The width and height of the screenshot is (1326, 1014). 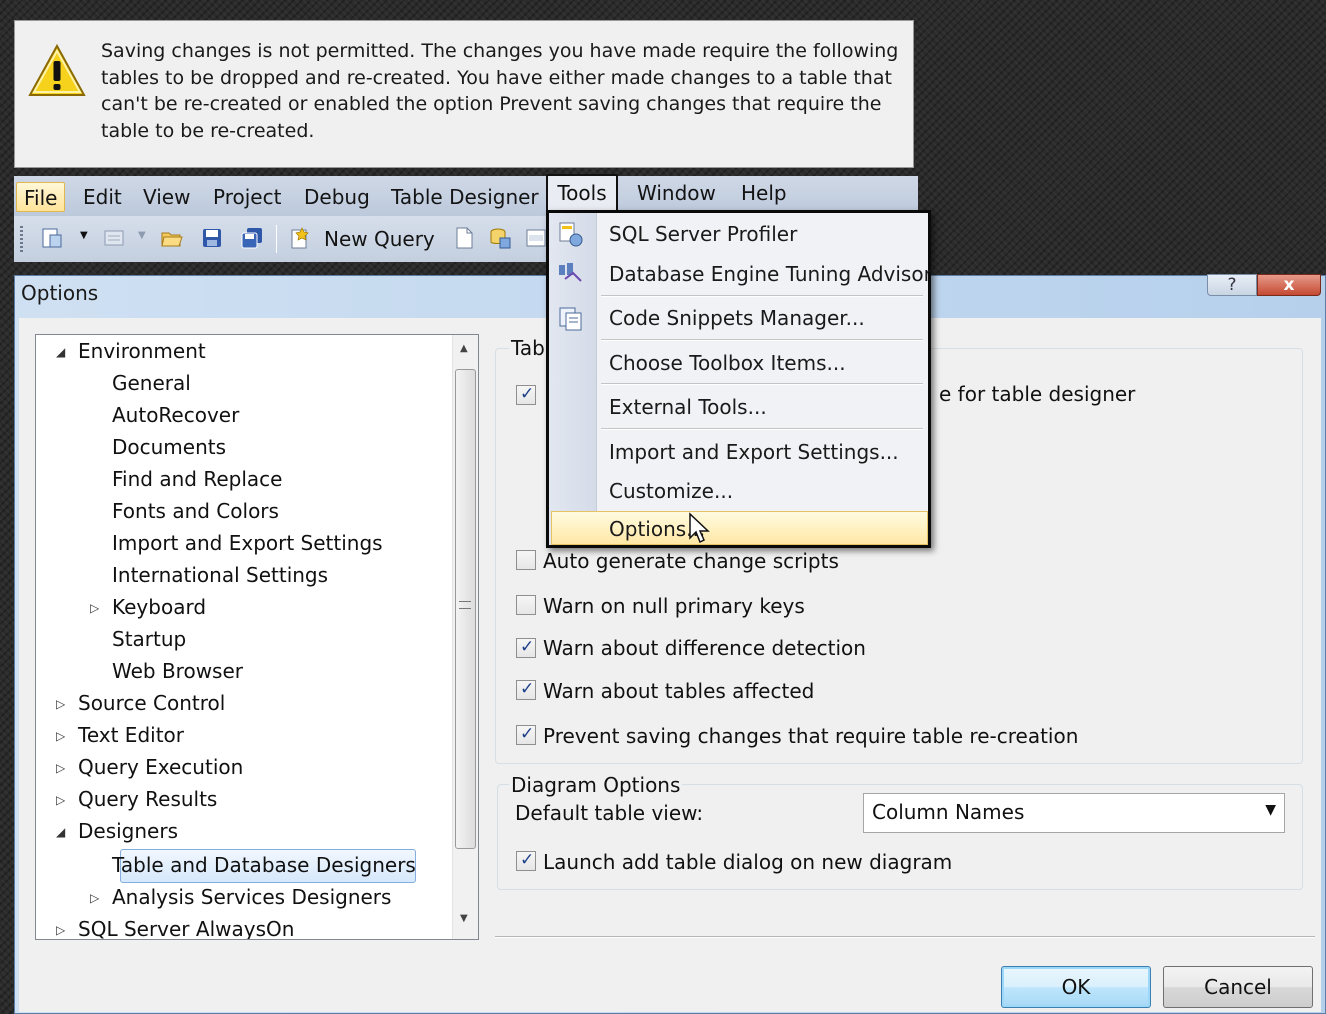 I want to click on help-button: ?, so click(x=1232, y=285).